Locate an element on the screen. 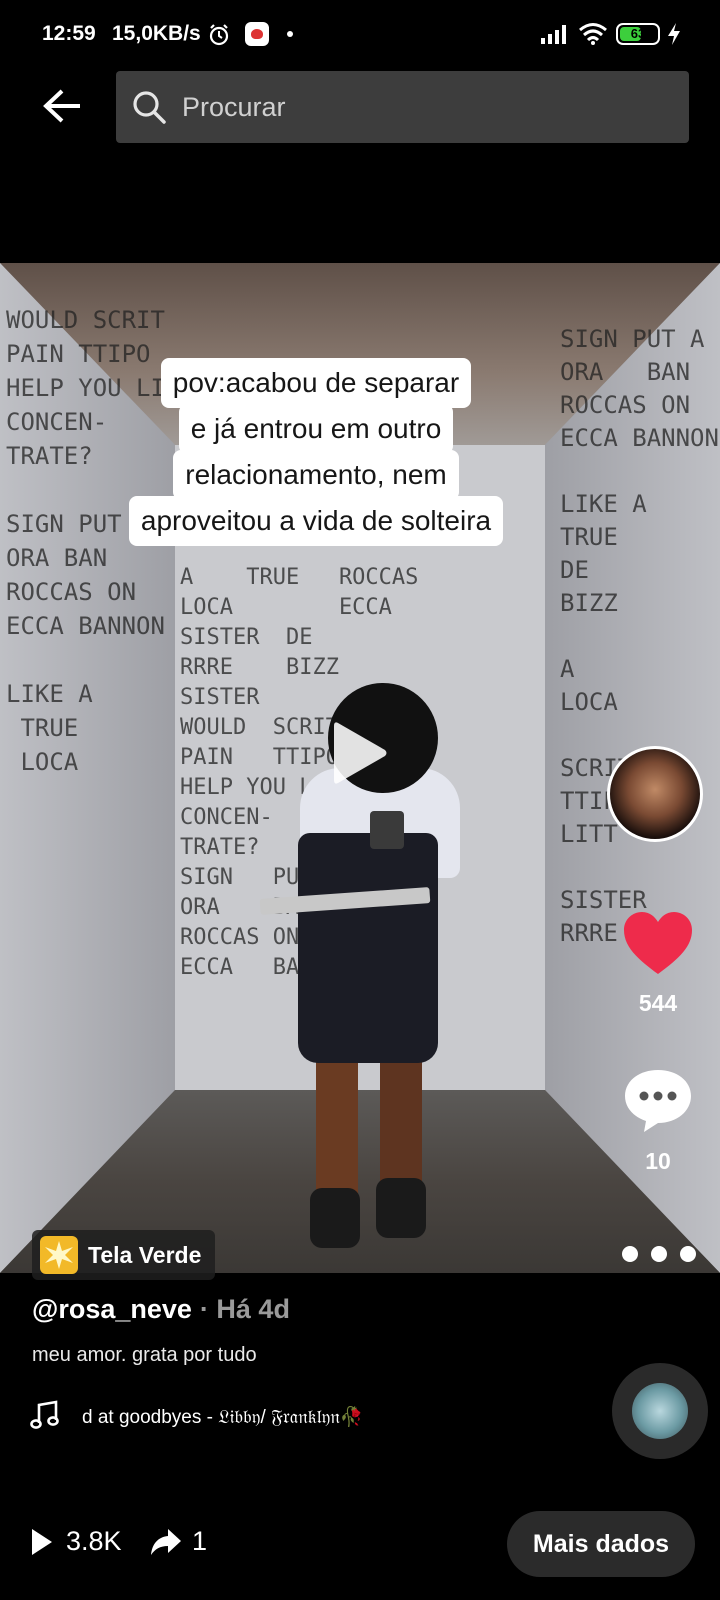 Image resolution: width=720 pixels, height=1600 pixels. more-options-icon is located at coordinates (659, 1254).